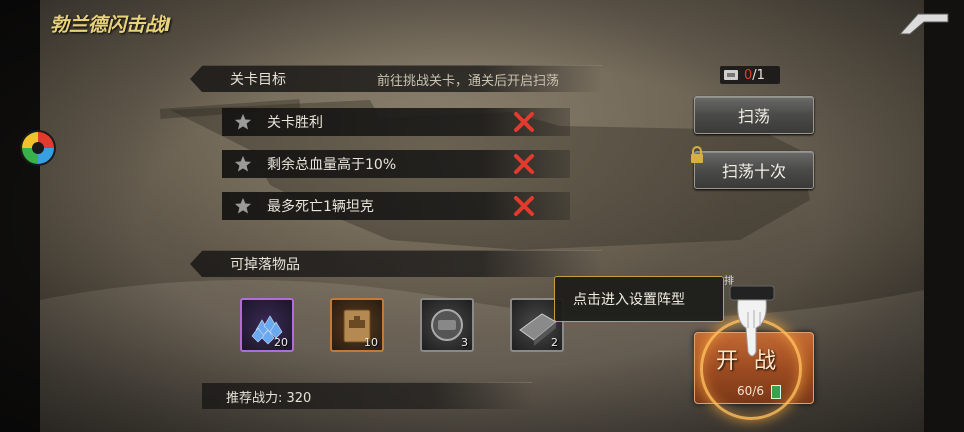  What do you see at coordinates (758, 75) in the screenshot?
I see `ticket-max: /1` at bounding box center [758, 75].